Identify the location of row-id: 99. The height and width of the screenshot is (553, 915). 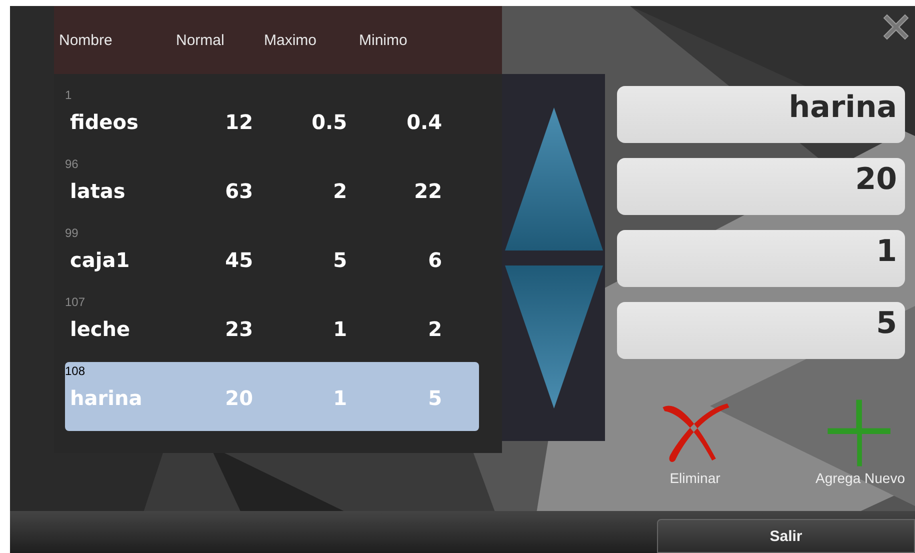
(72, 233).